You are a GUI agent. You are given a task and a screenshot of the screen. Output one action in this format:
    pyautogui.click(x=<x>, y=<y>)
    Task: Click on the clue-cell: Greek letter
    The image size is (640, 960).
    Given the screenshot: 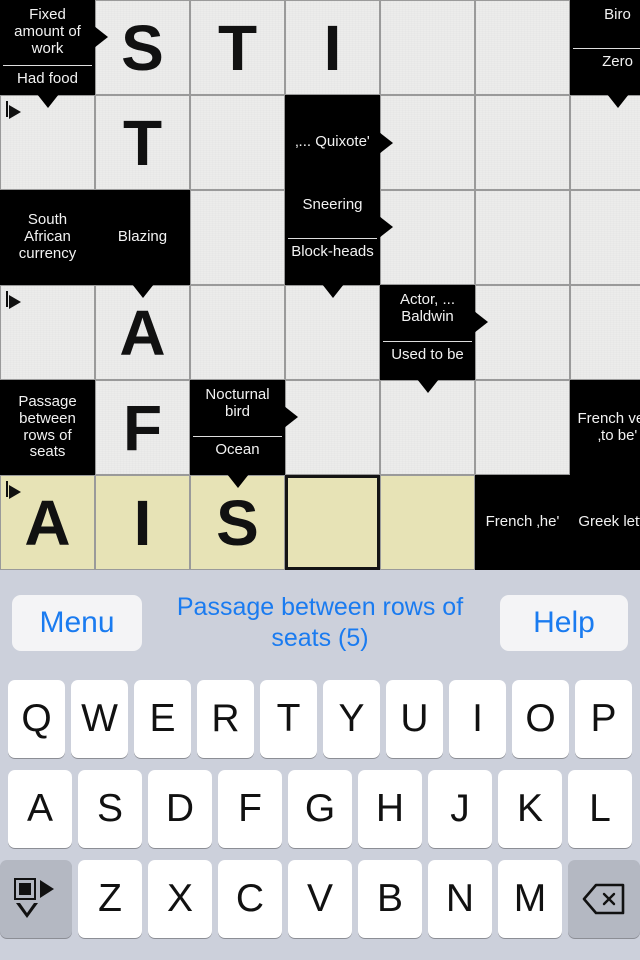 What is the action you would take?
    pyautogui.click(x=605, y=522)
    